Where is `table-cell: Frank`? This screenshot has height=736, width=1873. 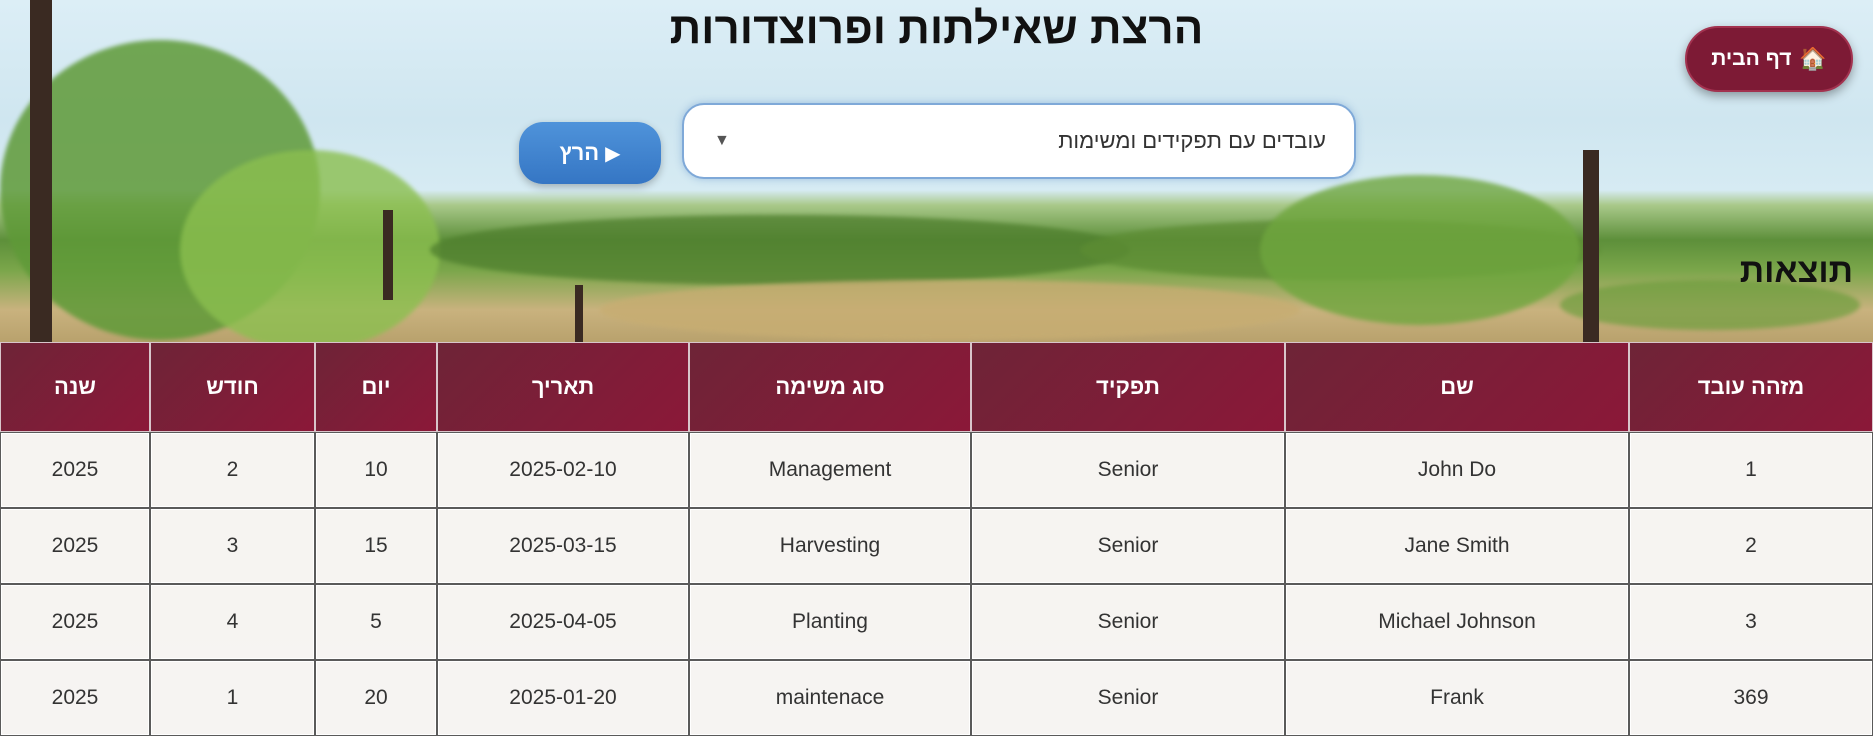 table-cell: Frank is located at coordinates (1457, 698).